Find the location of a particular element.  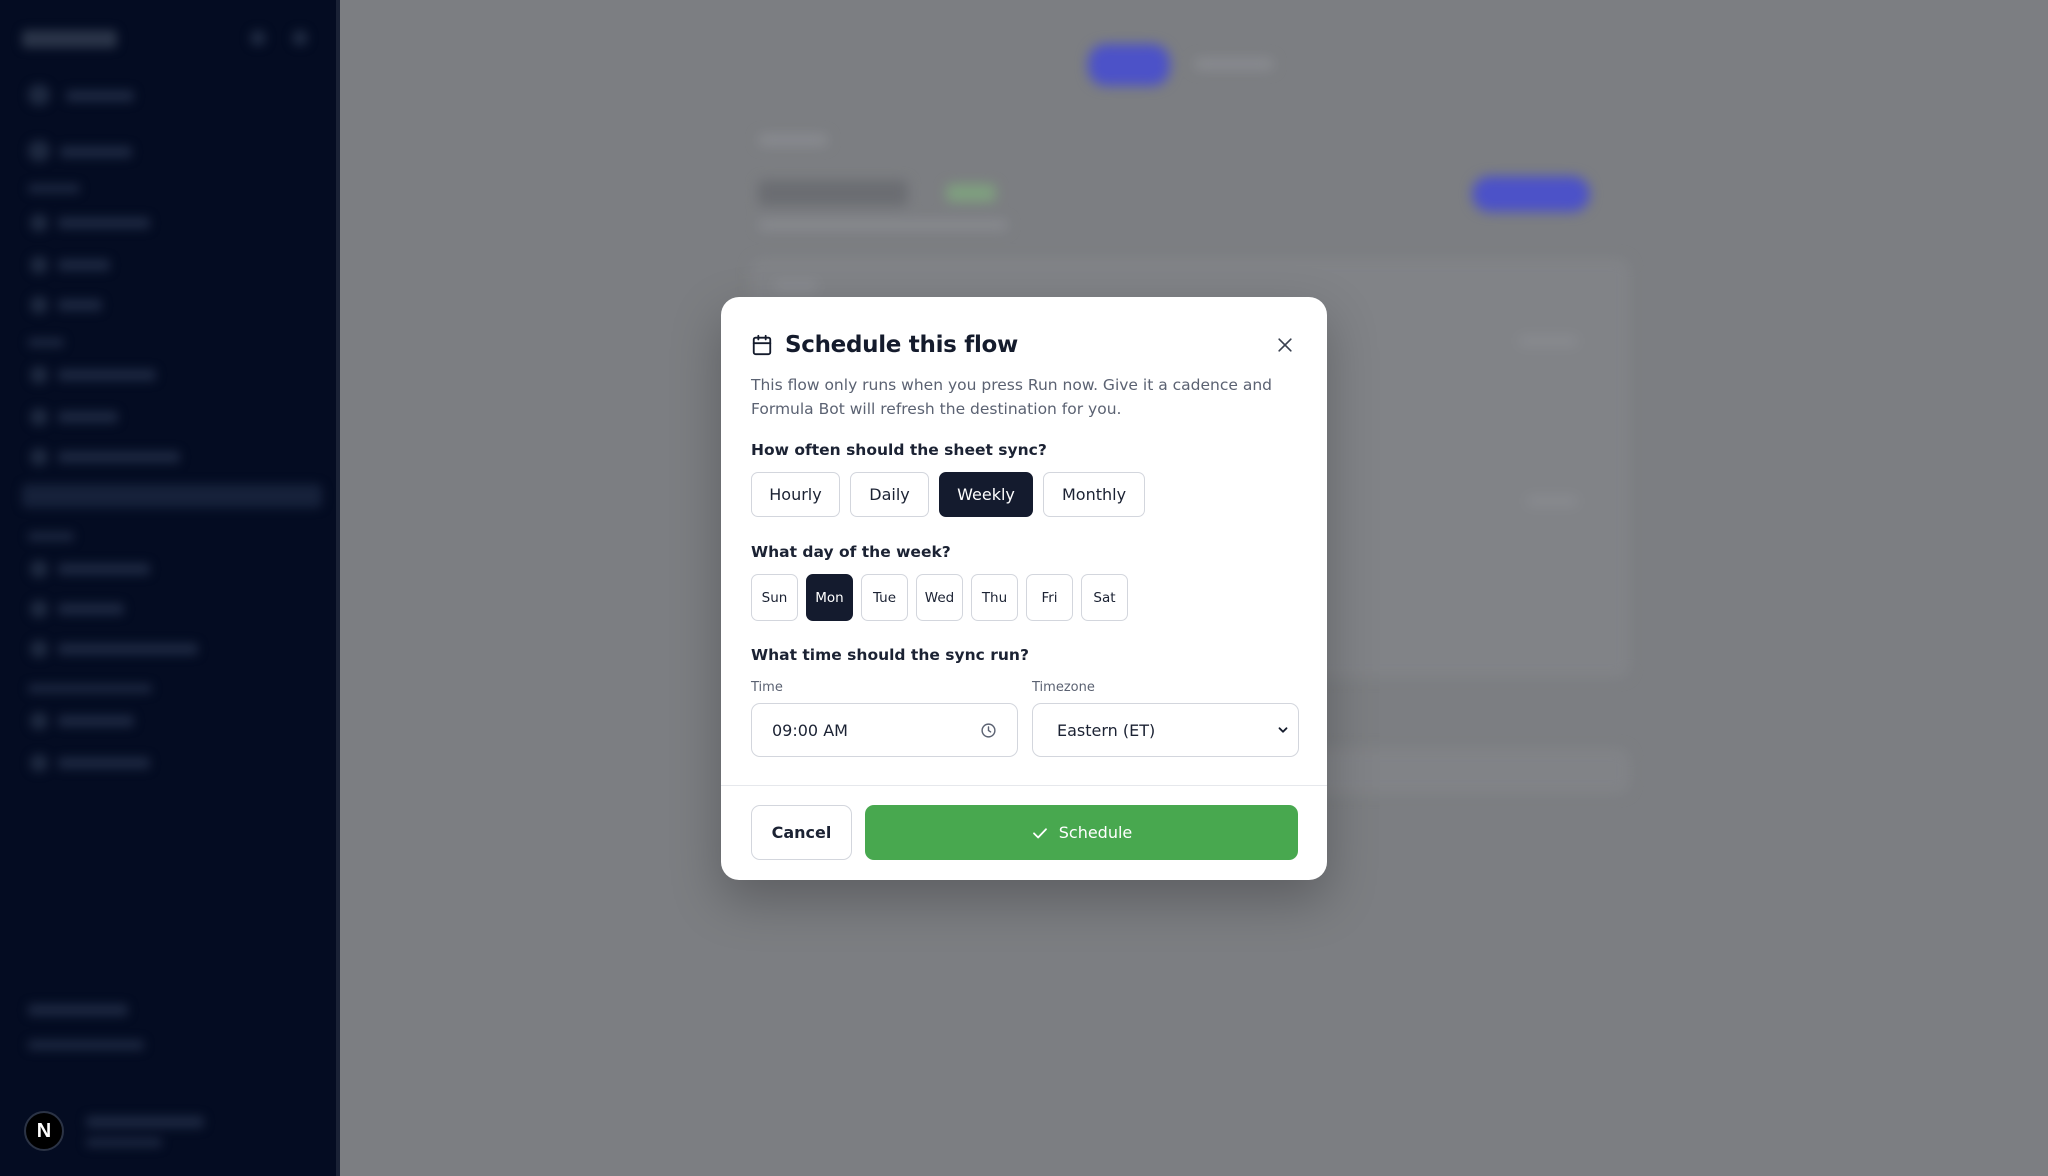

day-options: Sun Mon Tue Wed Thu Fri Sat is located at coordinates (943, 597).